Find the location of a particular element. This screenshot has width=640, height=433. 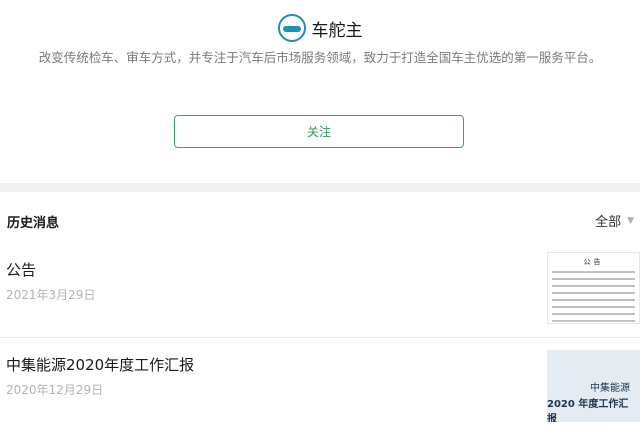

history-title: 历史消息 is located at coordinates (33, 223).